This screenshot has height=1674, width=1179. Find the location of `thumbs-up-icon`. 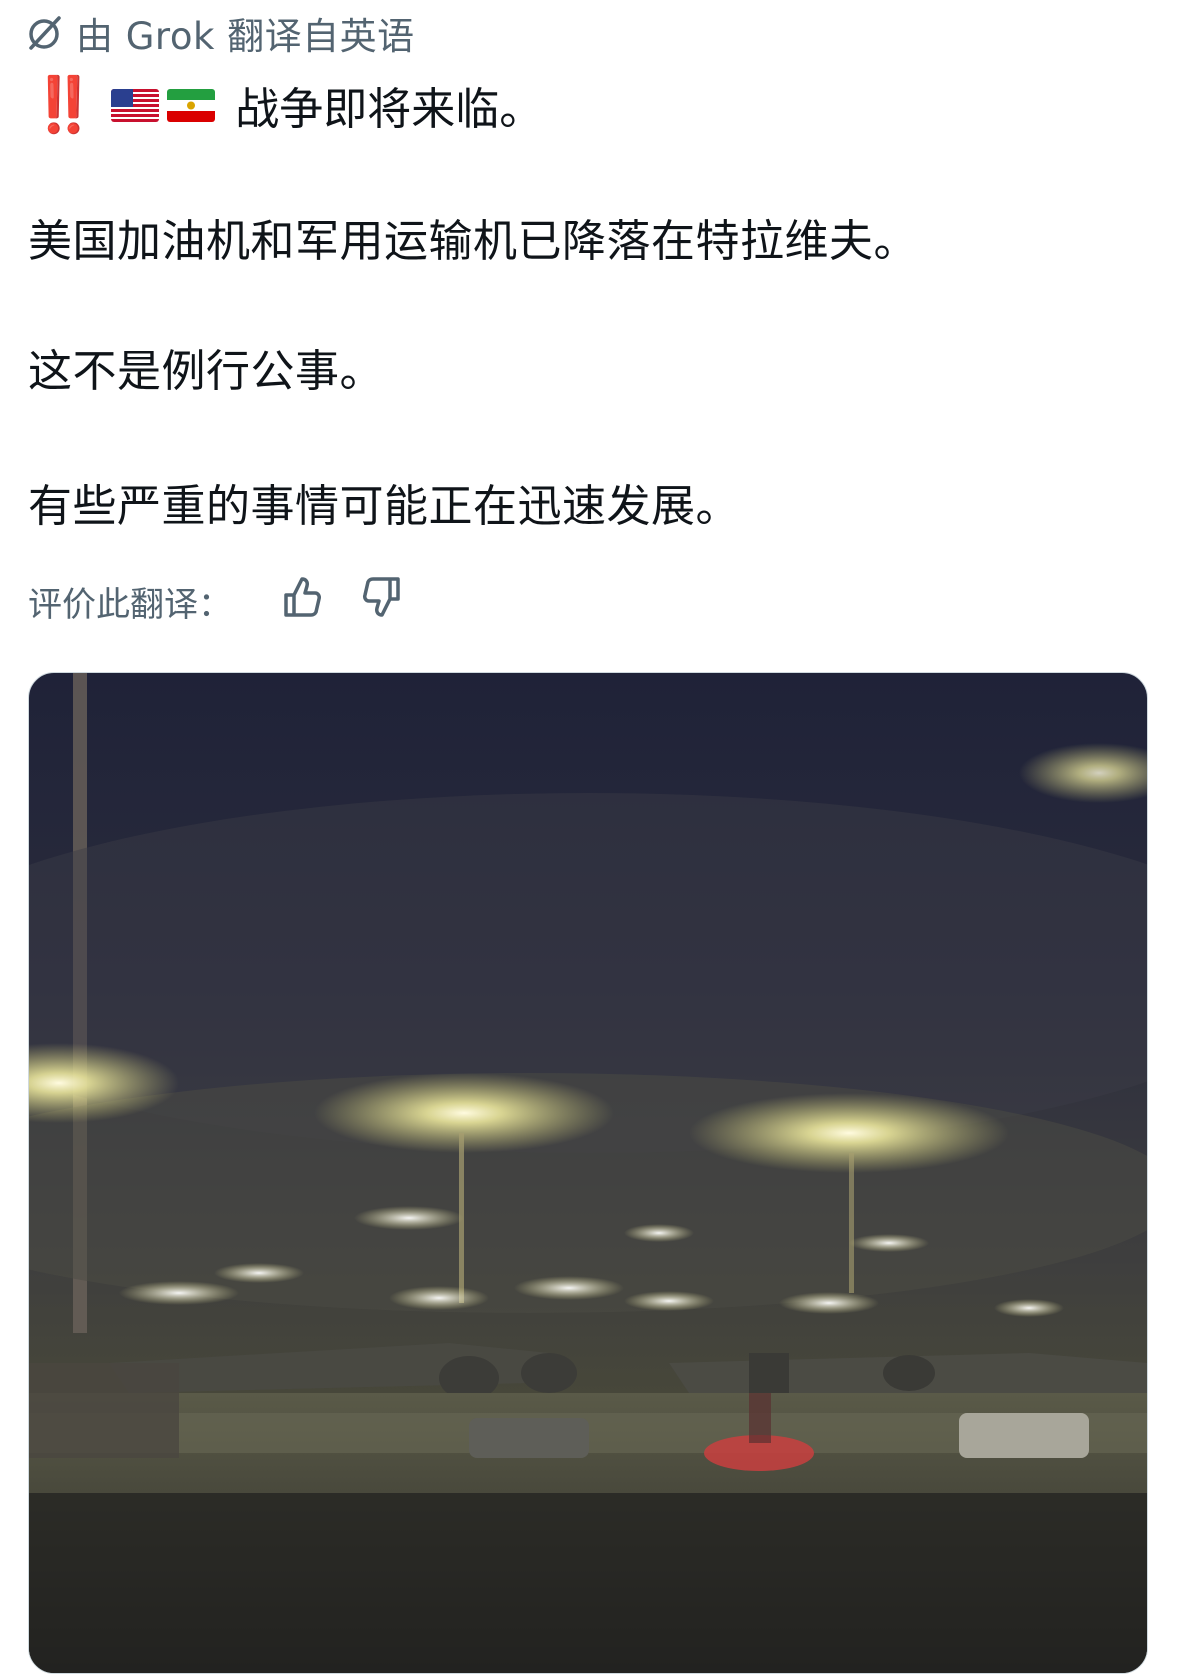

thumbs-up-icon is located at coordinates (301, 599).